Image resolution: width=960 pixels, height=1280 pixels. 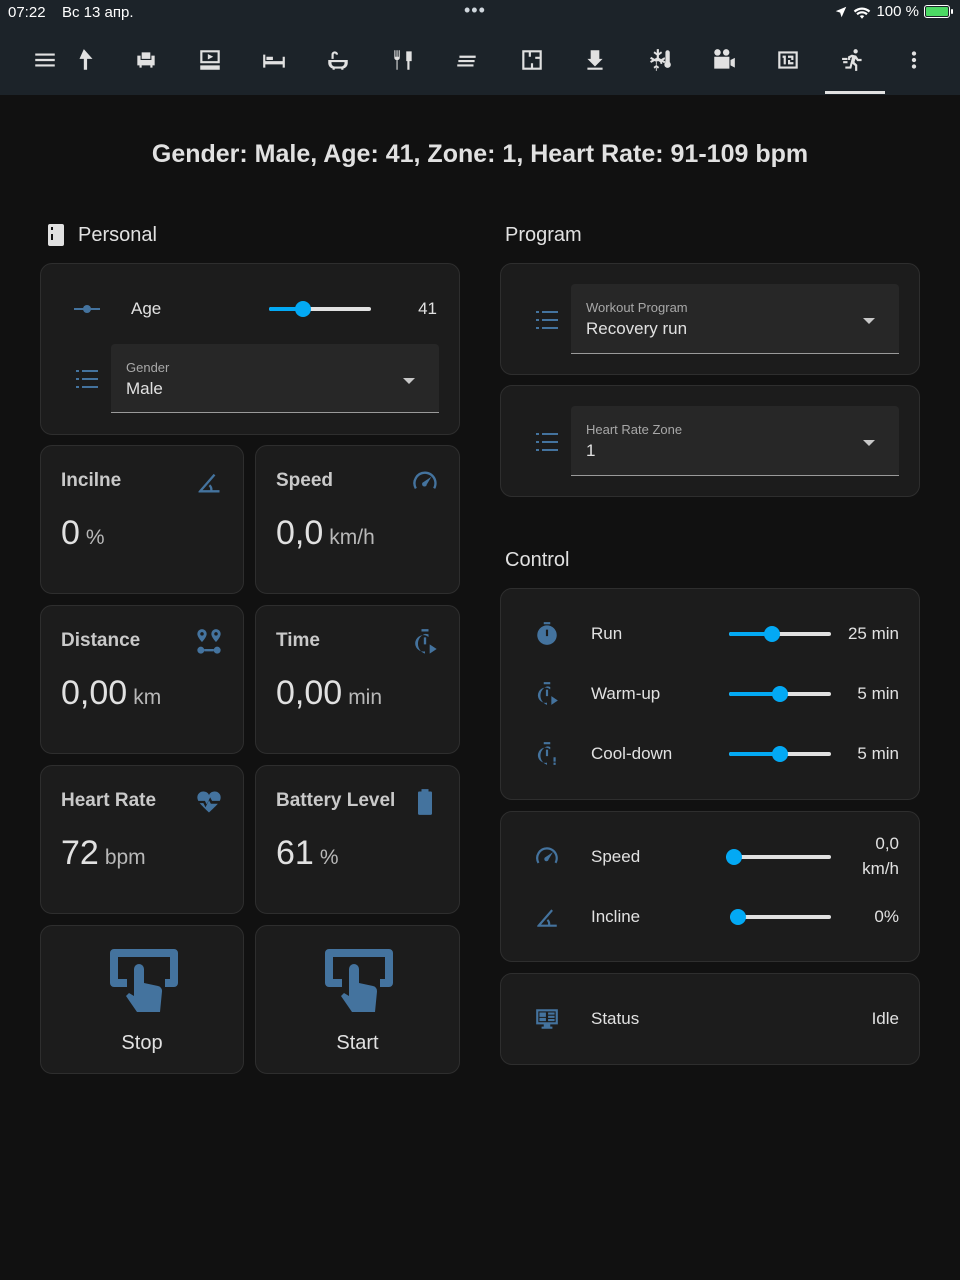 I want to click on cool-down-slider, so click(x=780, y=754).